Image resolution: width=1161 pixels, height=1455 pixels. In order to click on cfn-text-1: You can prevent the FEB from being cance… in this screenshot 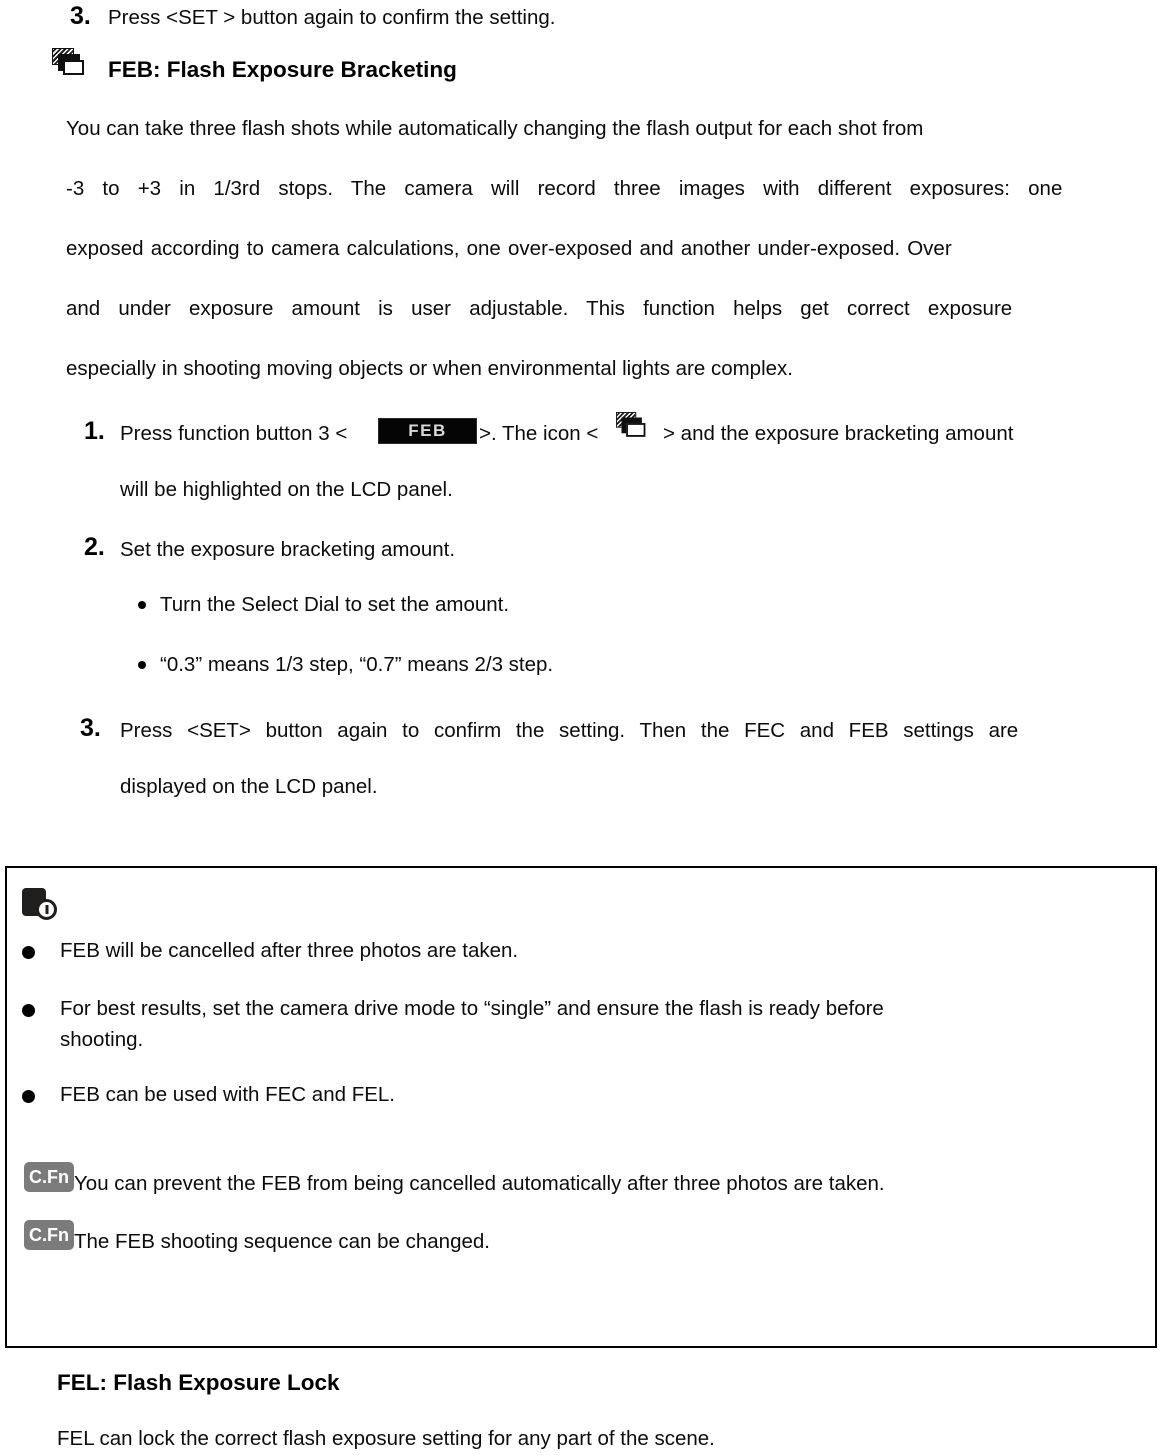, I will do `click(479, 1183)`.